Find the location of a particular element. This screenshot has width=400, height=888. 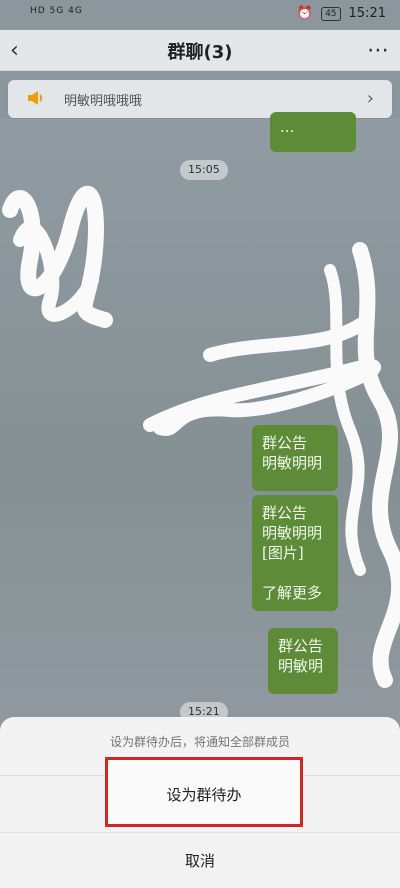

set-group-todo-button: 设为群待办 is located at coordinates (204, 792).